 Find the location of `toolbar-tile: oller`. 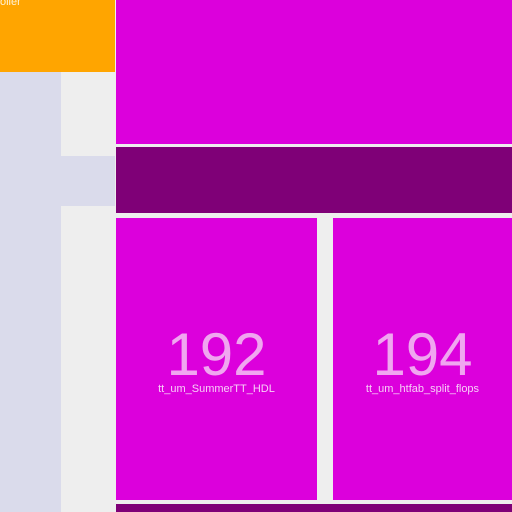

toolbar-tile: oller is located at coordinates (57, 36).